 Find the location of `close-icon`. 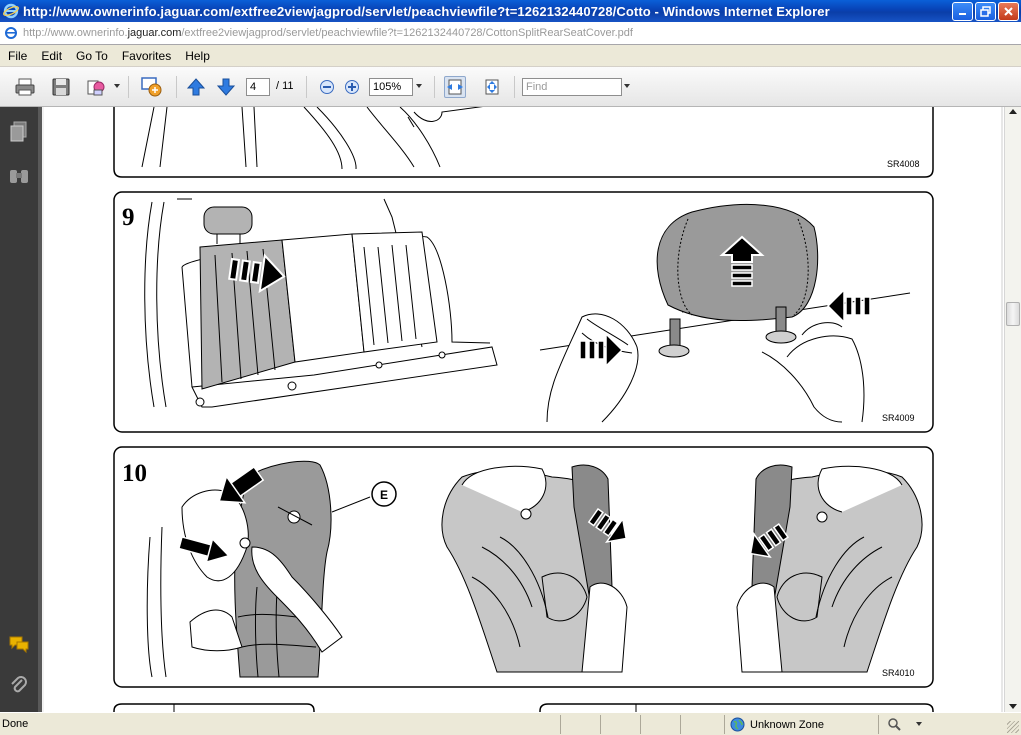

close-icon is located at coordinates (1008, 11).